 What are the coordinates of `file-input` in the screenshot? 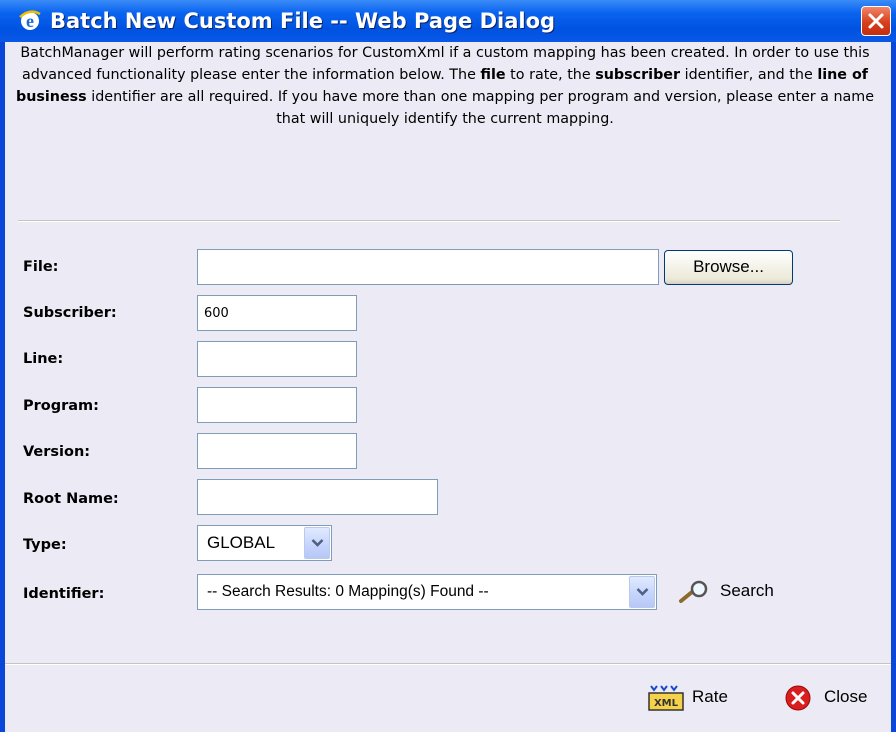 It's located at (428, 267).